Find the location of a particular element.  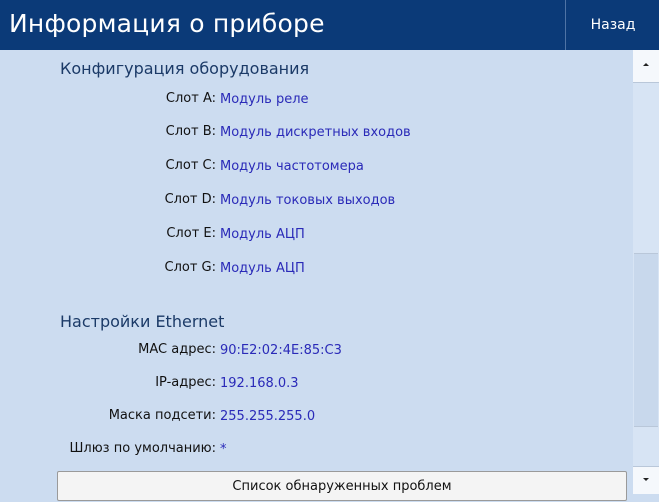

slot-a-label: Слот A: is located at coordinates (190, 98).